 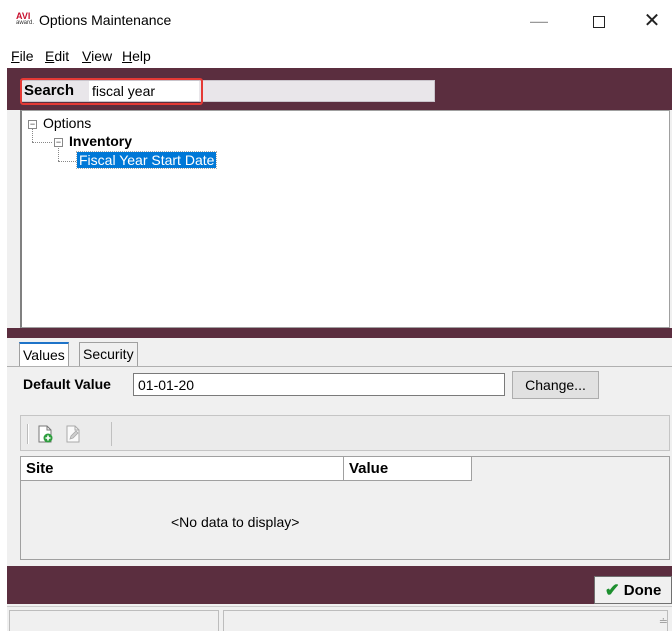 What do you see at coordinates (32, 124) in the screenshot?
I see `collapse-options-icon: −` at bounding box center [32, 124].